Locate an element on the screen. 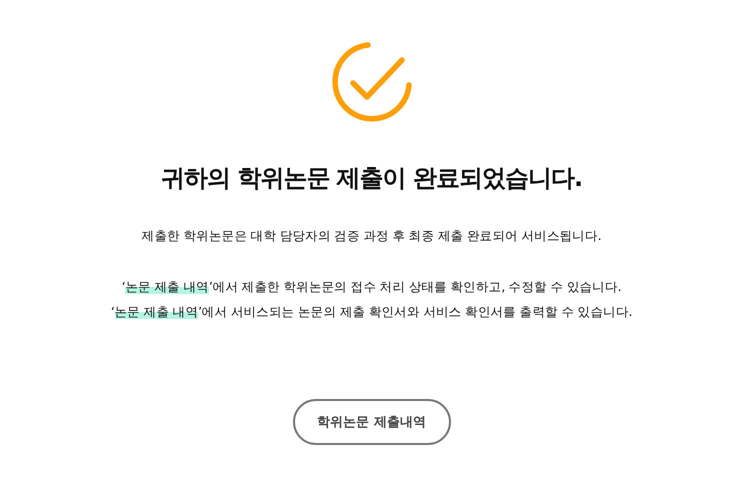 The image size is (743, 493). completion-title: 귀하의 학위논문 제출이 완료되었습니다. is located at coordinates (371, 178).